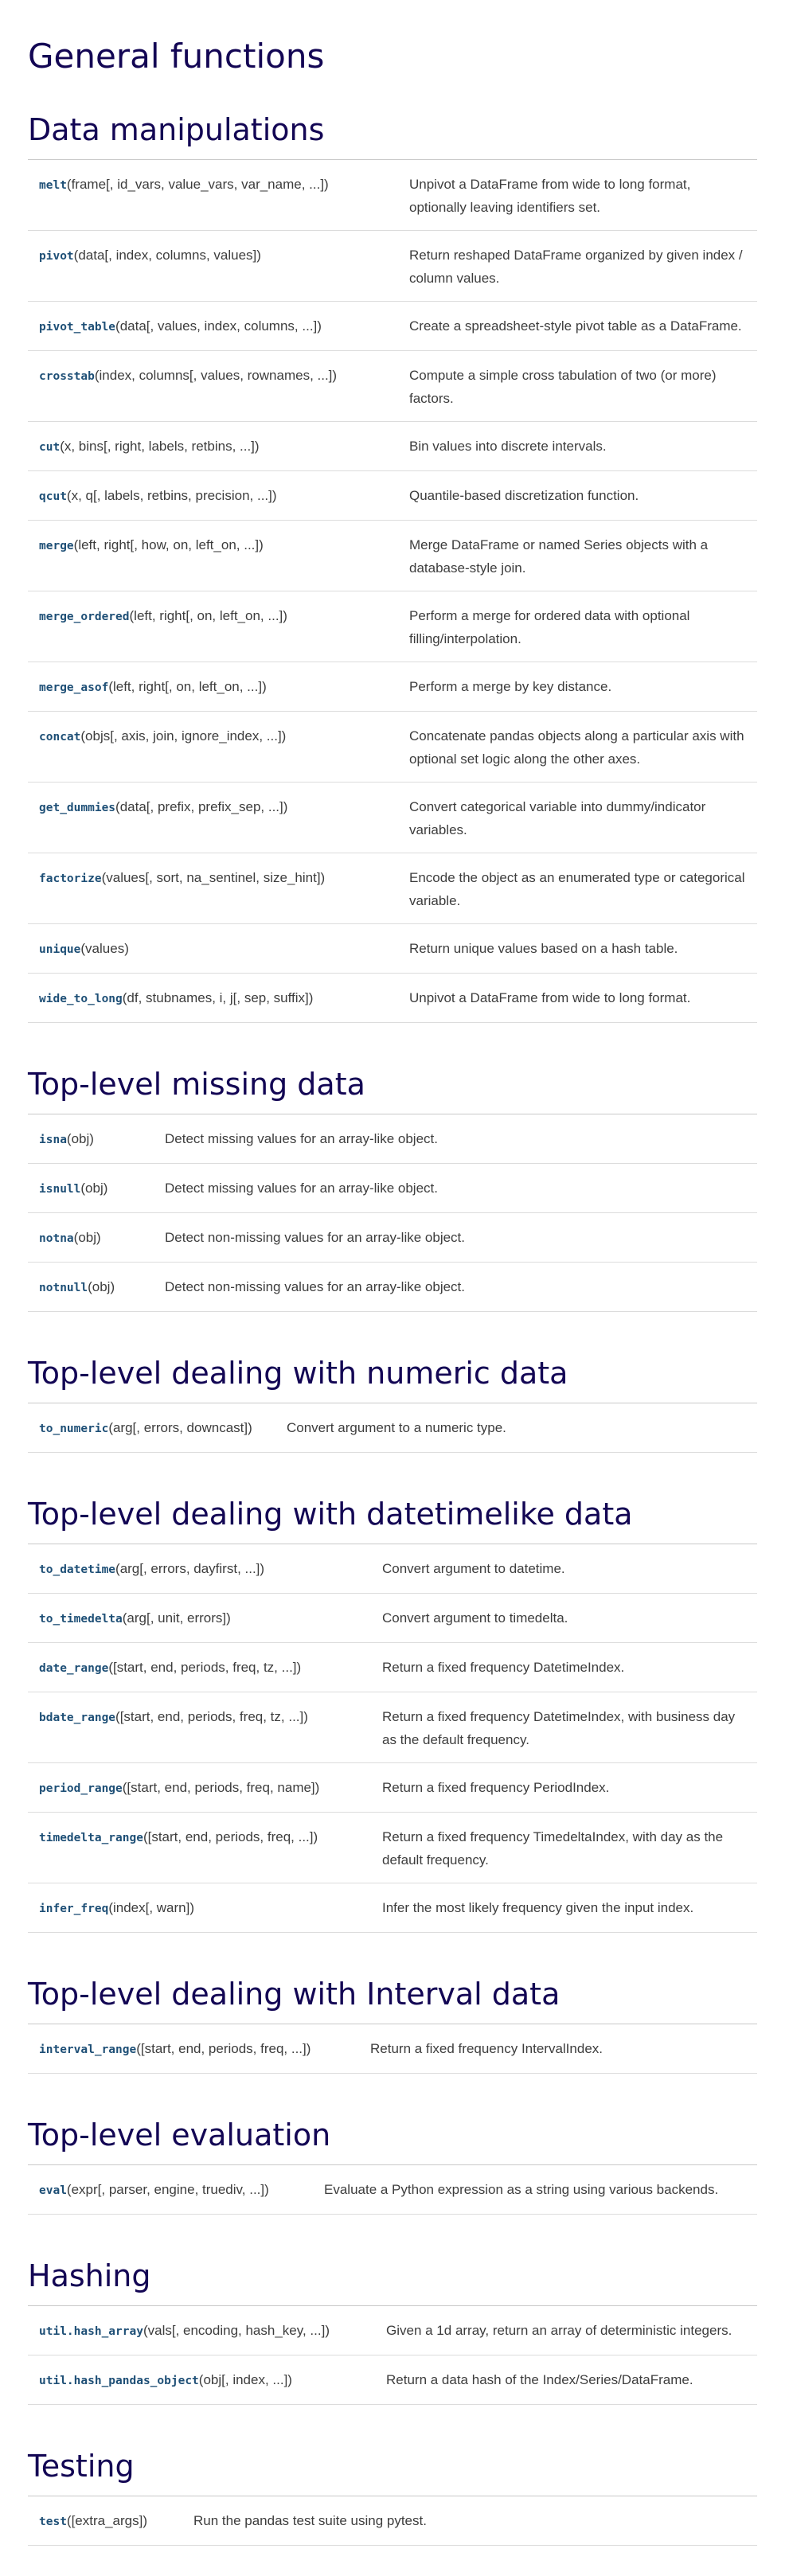  Describe the element at coordinates (199, 1908) in the screenshot. I see `function-signature: infer_freq(index[, warn])` at that location.